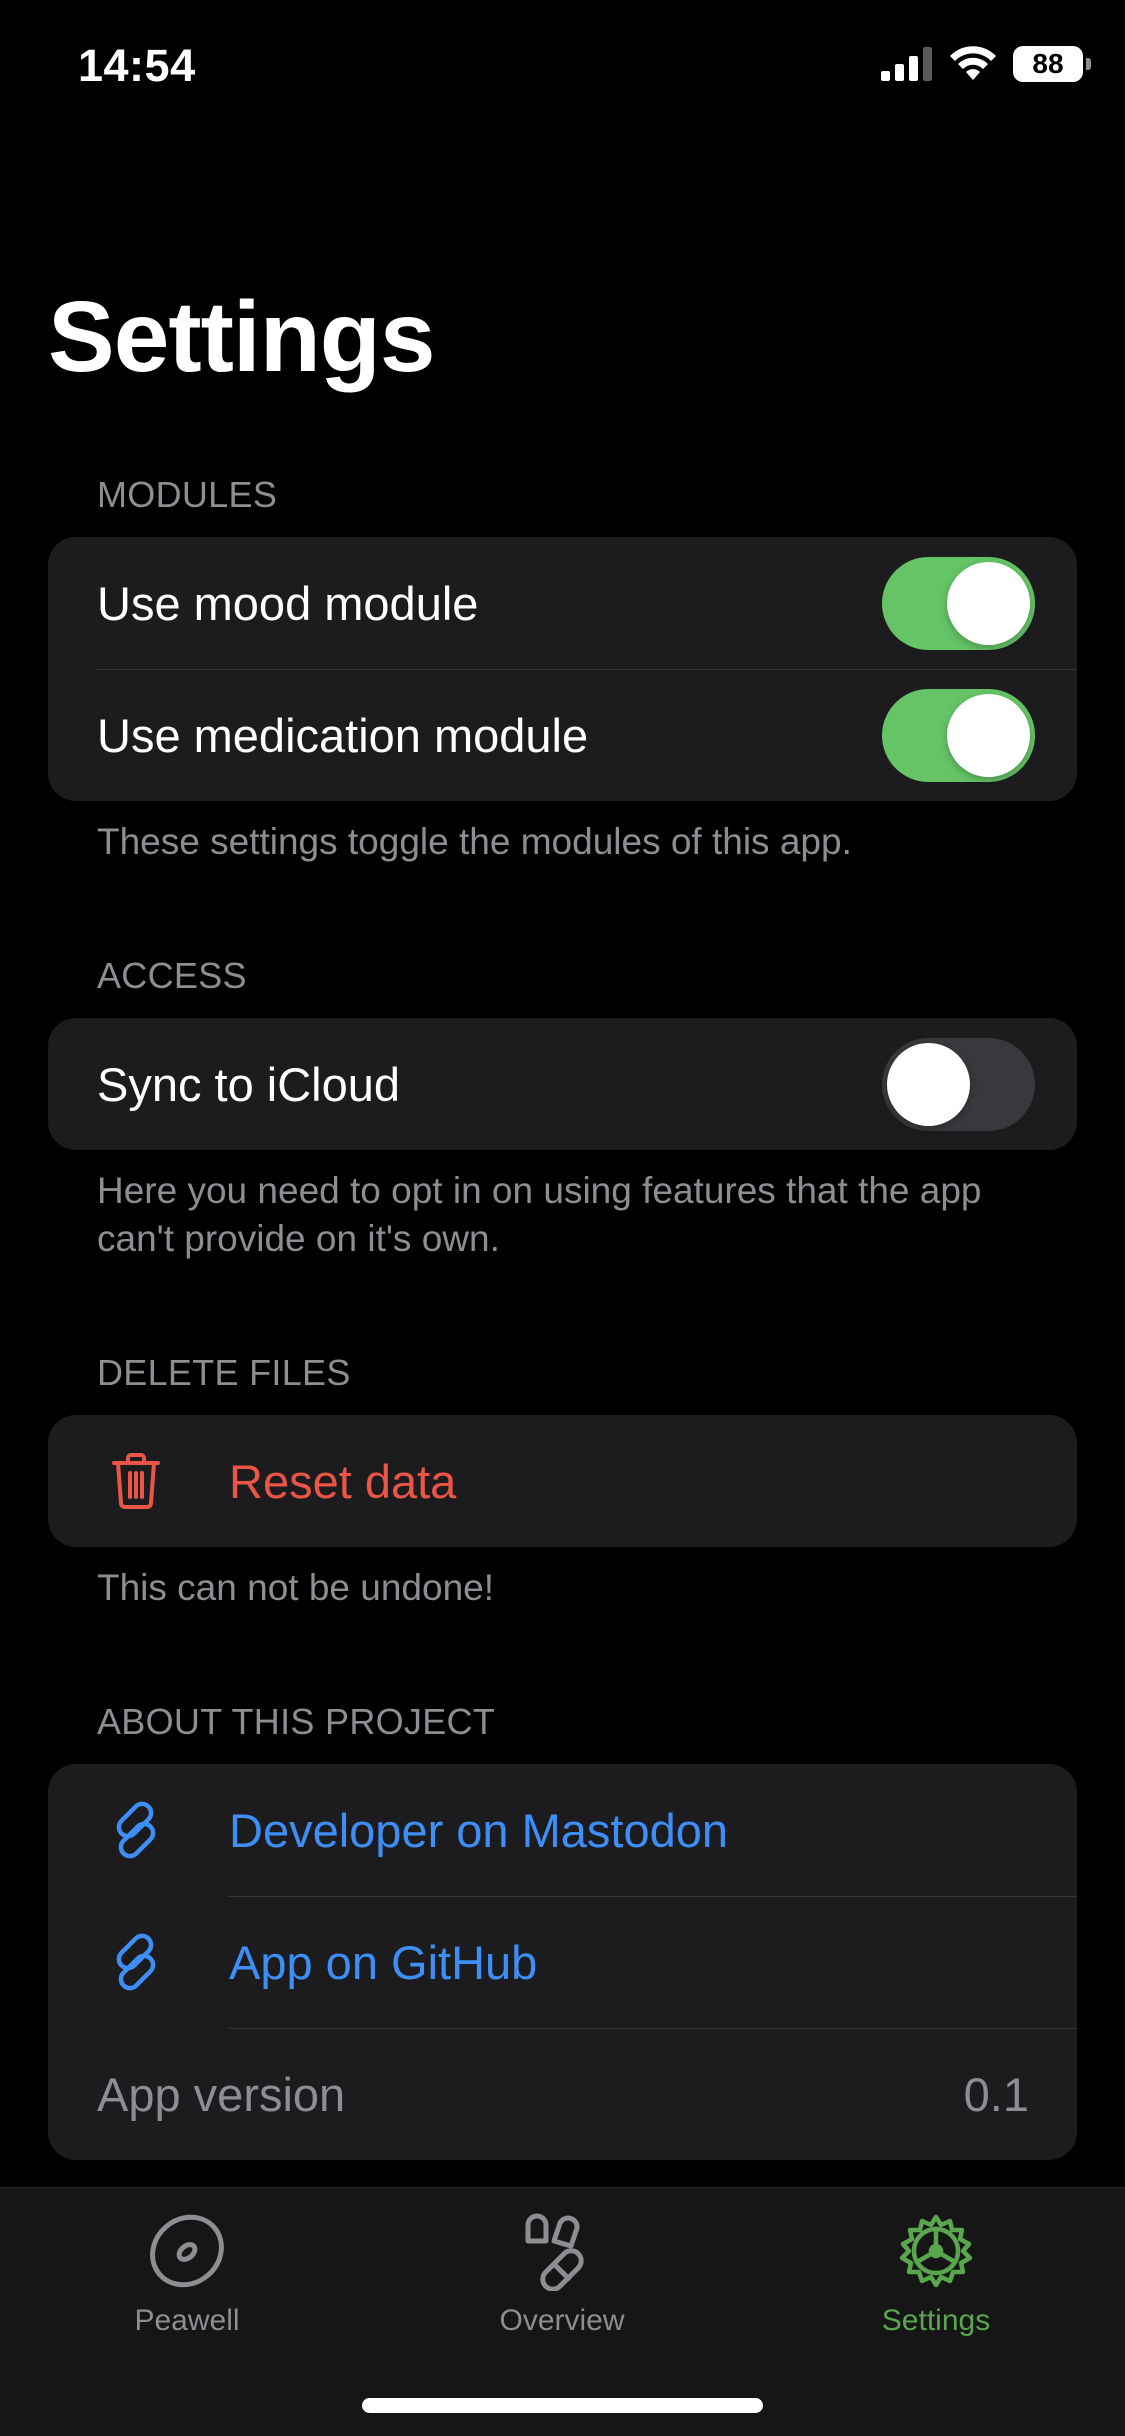 The height and width of the screenshot is (2436, 1125). I want to click on tab-settings-label: Settings, so click(936, 2320).